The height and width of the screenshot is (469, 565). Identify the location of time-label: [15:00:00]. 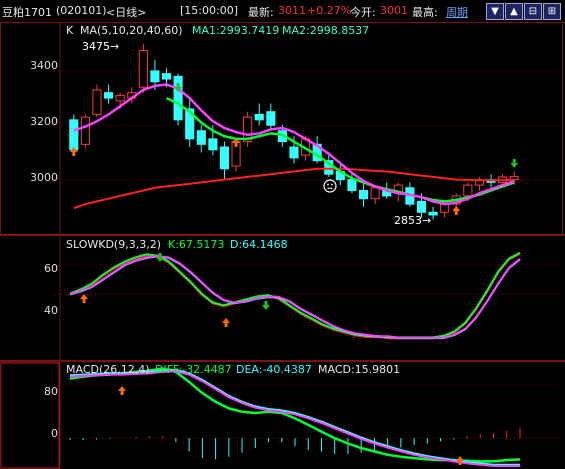
(209, 10).